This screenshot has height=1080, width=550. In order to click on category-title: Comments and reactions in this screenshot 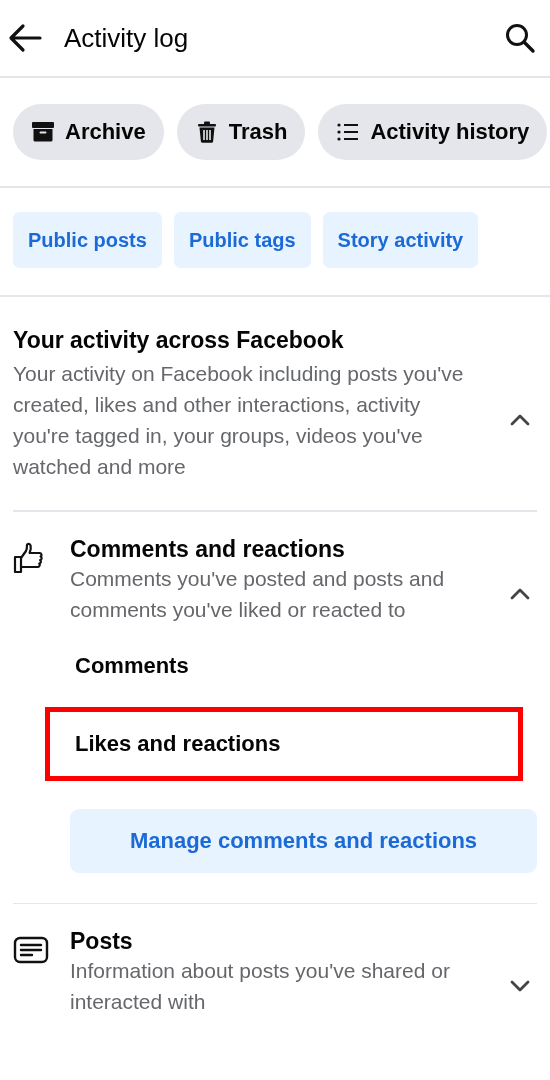, I will do `click(300, 549)`.